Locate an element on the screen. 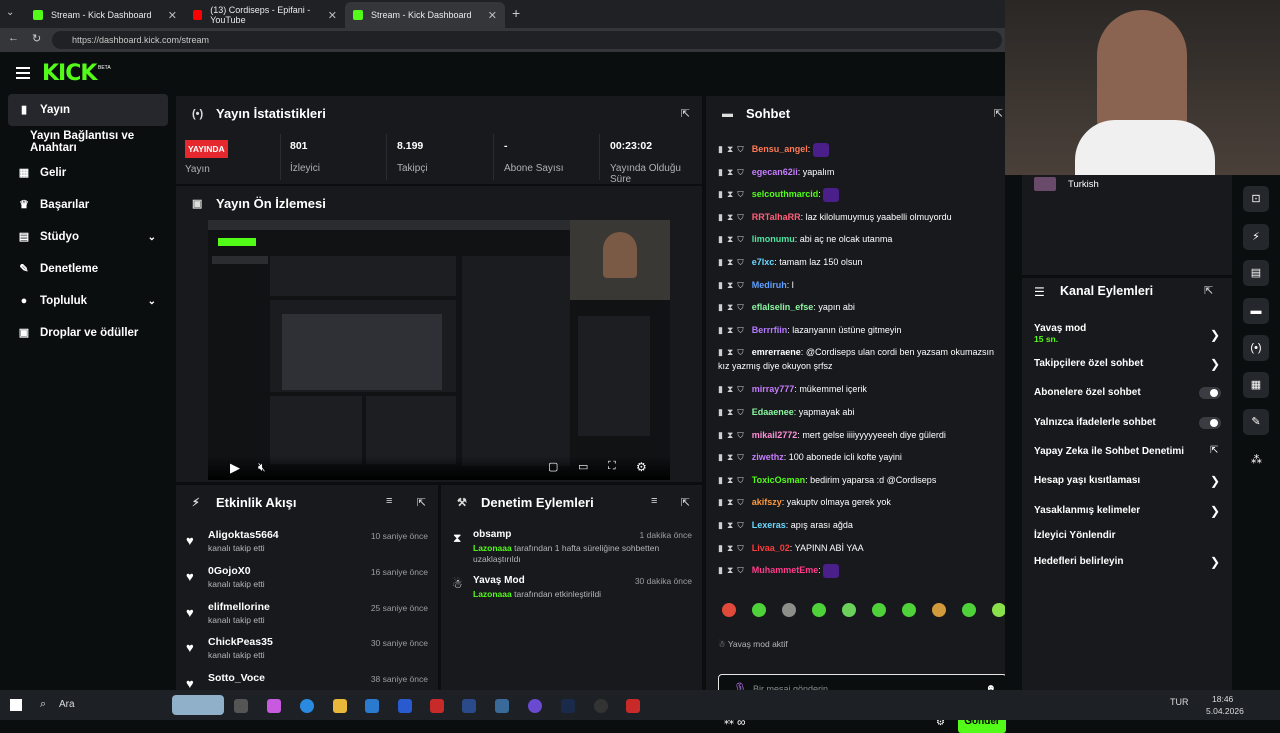 This screenshot has height=733, width=1280. taskbar-date: 5.04.2026 is located at coordinates (1225, 711).